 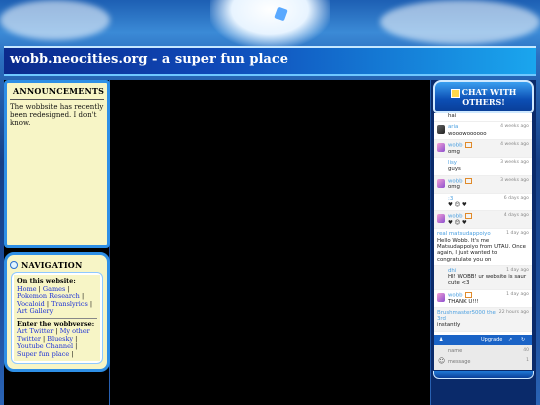 What do you see at coordinates (43, 354) in the screenshot?
I see `nav-link-super-fun-place: Super fun place` at bounding box center [43, 354].